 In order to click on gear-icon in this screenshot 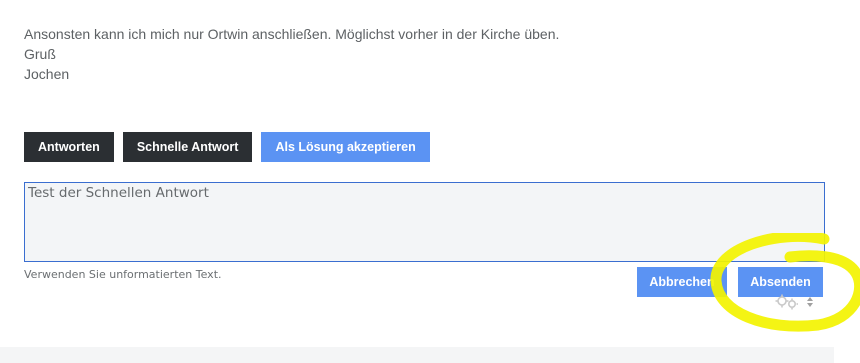, I will do `click(787, 302)`.